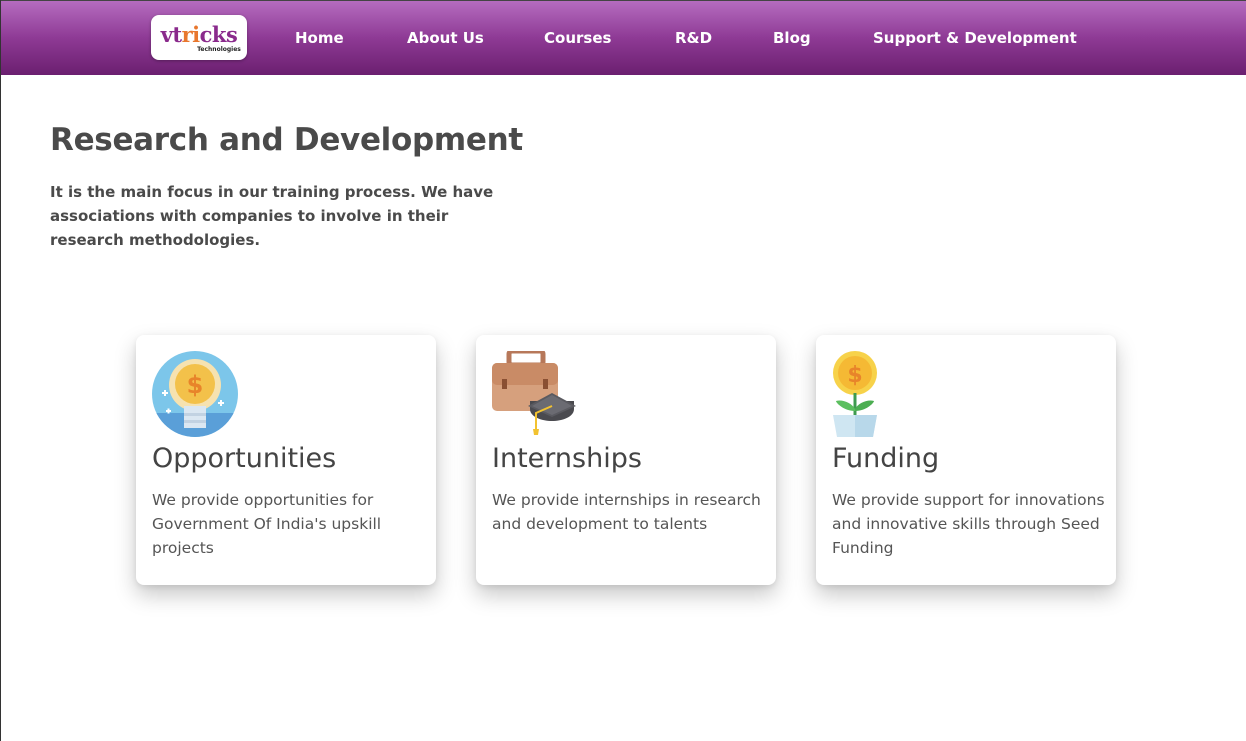  Describe the element at coordinates (535, 392) in the screenshot. I see `briefcase-graduation-icon` at that location.